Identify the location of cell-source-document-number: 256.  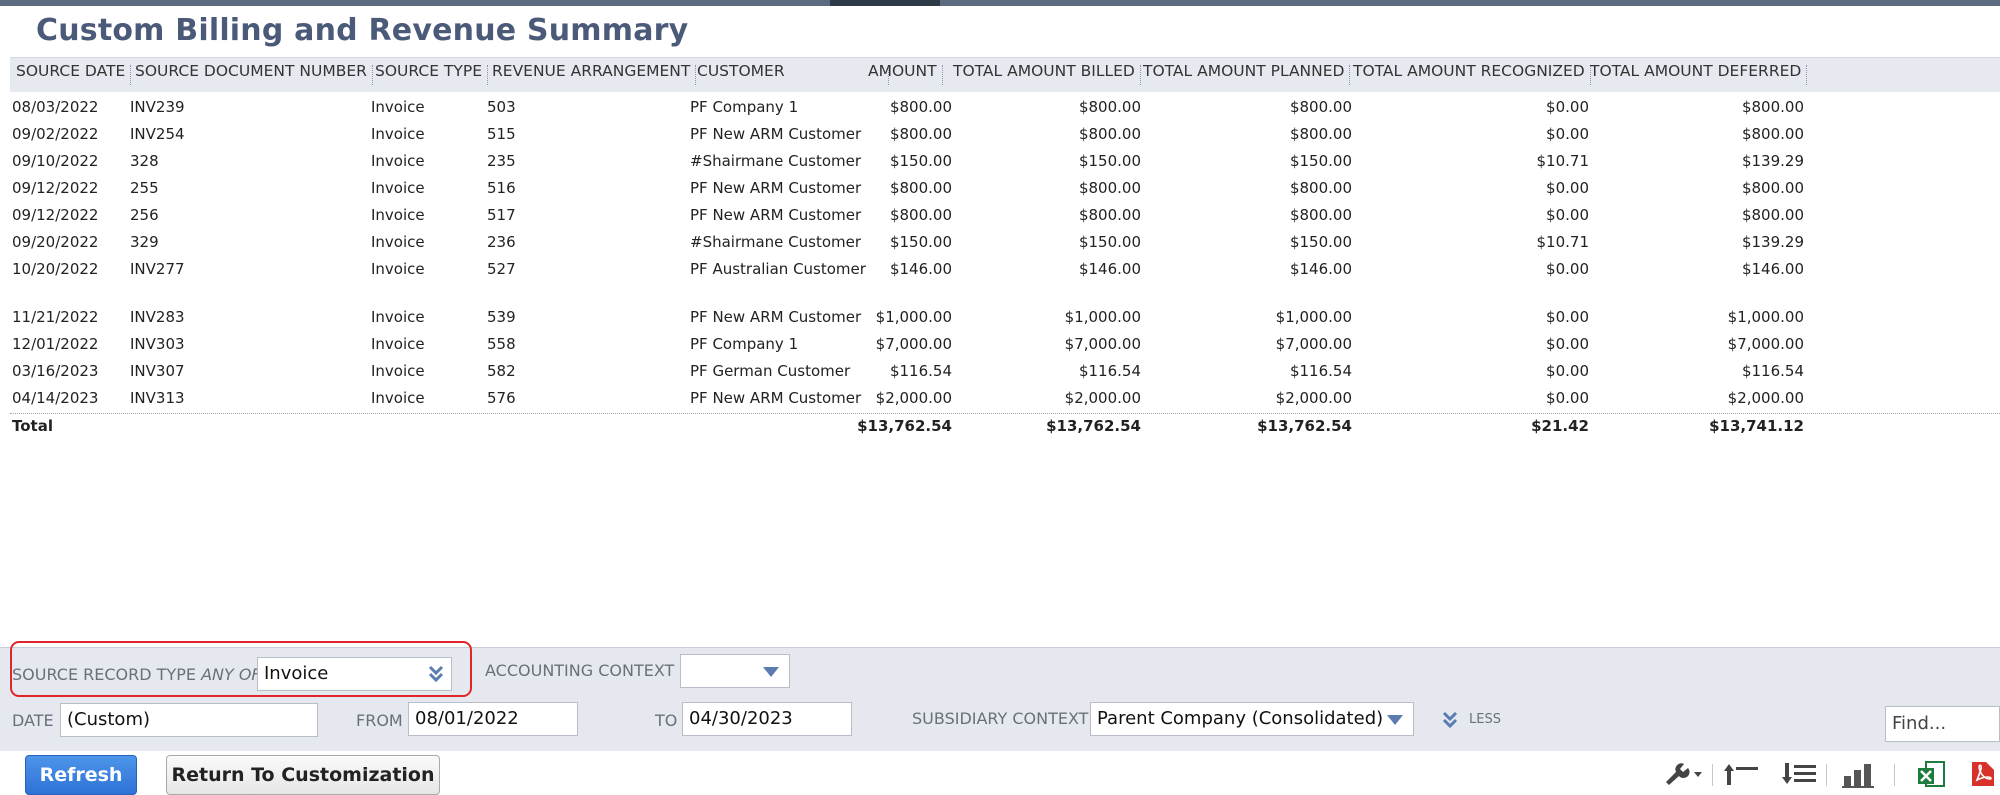
(144, 215).